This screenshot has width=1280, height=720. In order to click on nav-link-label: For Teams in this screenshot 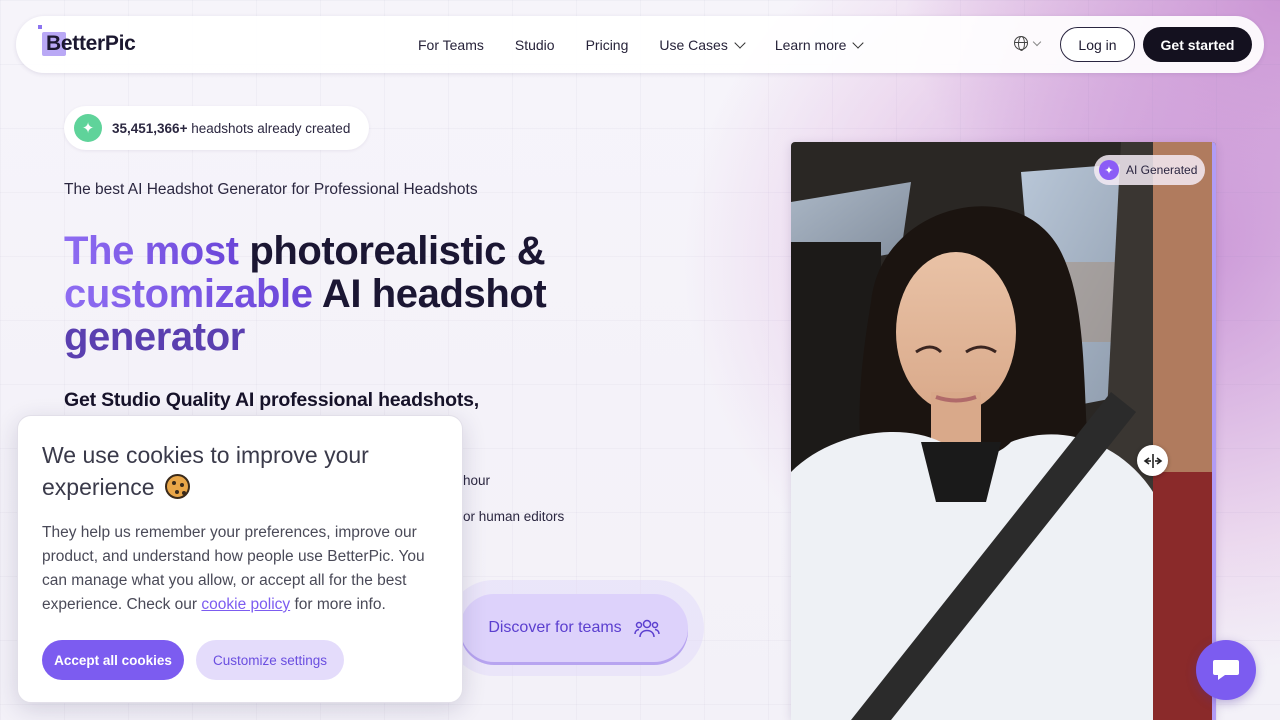, I will do `click(451, 44)`.